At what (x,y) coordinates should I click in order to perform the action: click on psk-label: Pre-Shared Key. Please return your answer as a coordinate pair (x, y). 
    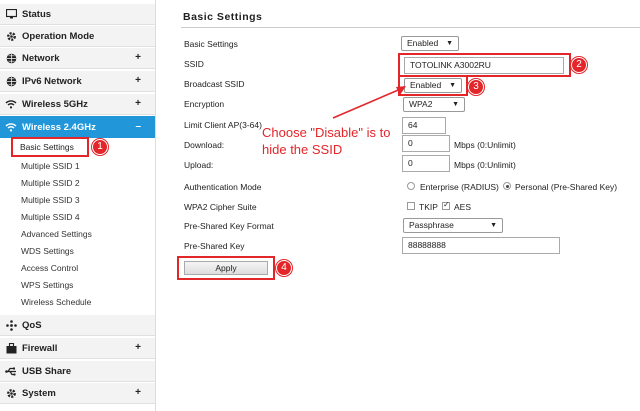
    Looking at the image, I should click on (214, 246).